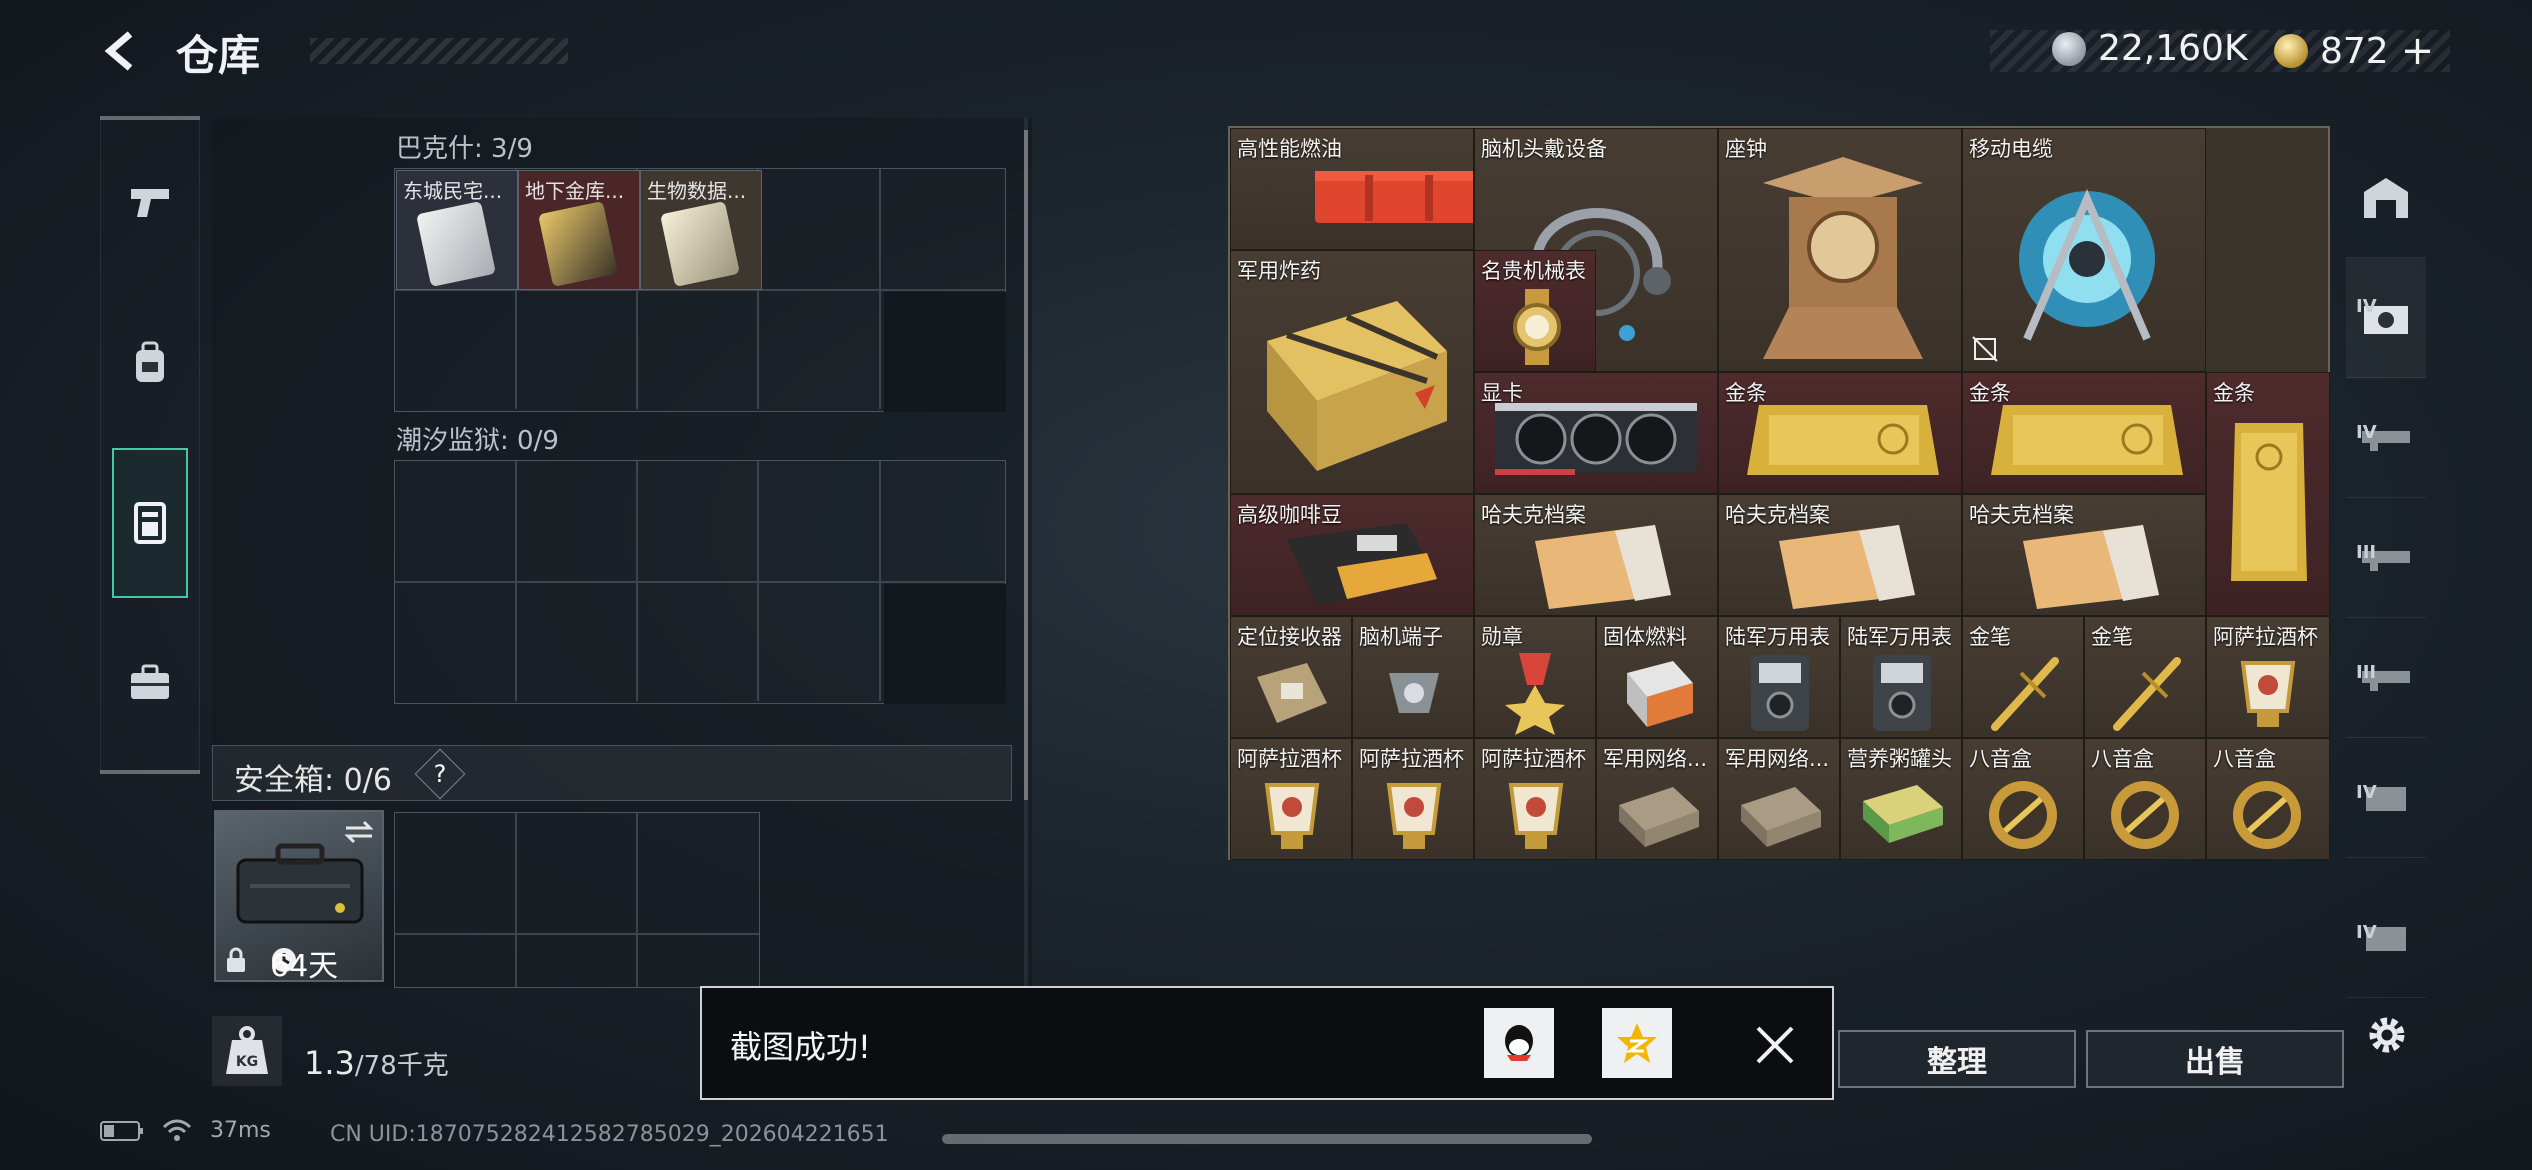 This screenshot has width=2532, height=1170. Describe the element at coordinates (247, 1062) in the screenshot. I see `svg-text: KG` at that location.